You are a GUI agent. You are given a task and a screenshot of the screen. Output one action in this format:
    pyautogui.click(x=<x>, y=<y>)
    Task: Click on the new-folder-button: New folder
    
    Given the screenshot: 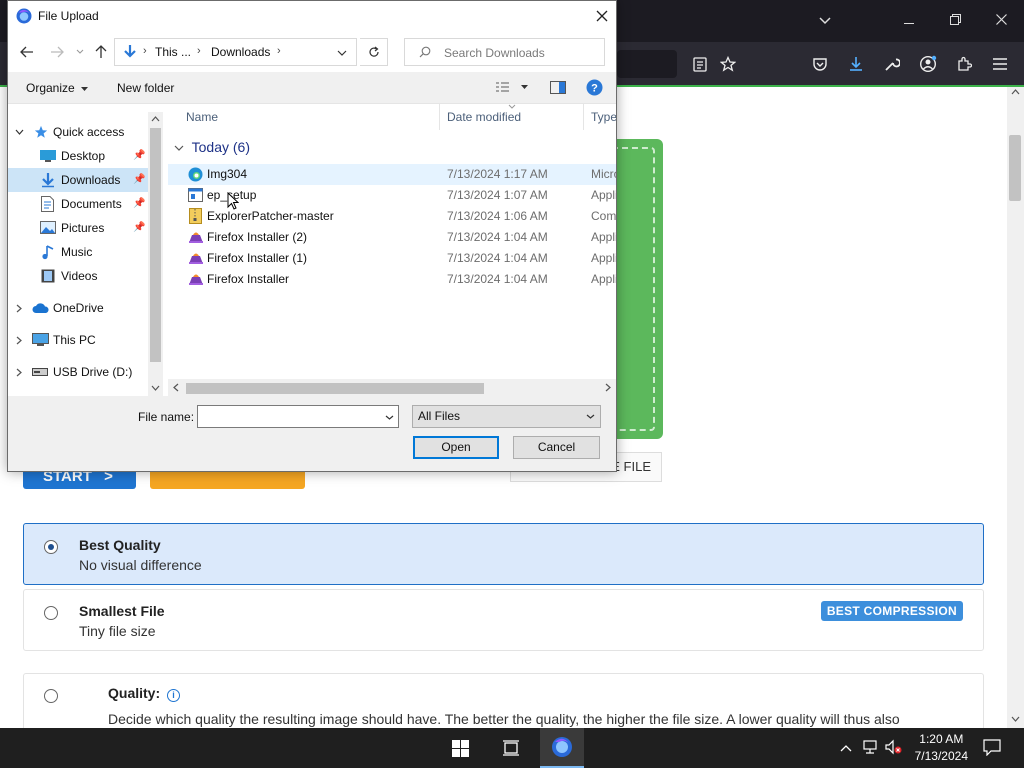 What is the action you would take?
    pyautogui.click(x=145, y=88)
    